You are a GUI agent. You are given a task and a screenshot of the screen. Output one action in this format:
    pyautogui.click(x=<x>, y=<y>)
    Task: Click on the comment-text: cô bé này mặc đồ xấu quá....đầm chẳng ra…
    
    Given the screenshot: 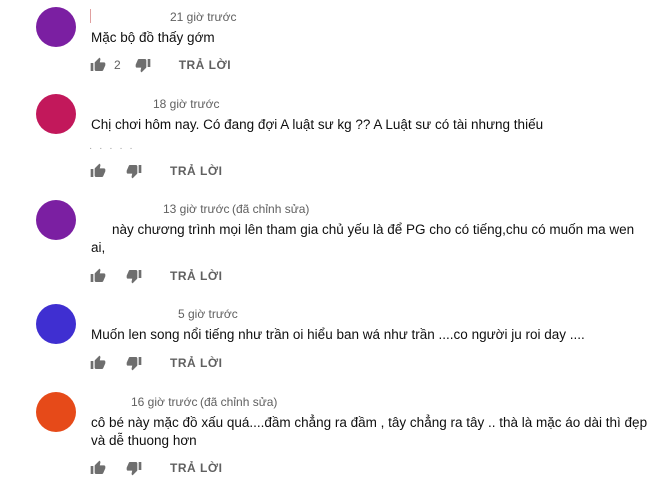 What is the action you would take?
    pyautogui.click(x=369, y=422)
    